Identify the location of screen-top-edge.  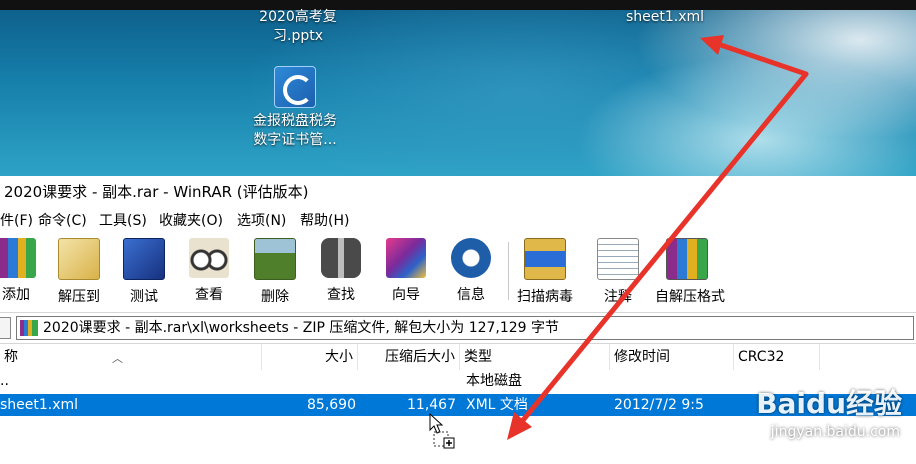
(458, 5).